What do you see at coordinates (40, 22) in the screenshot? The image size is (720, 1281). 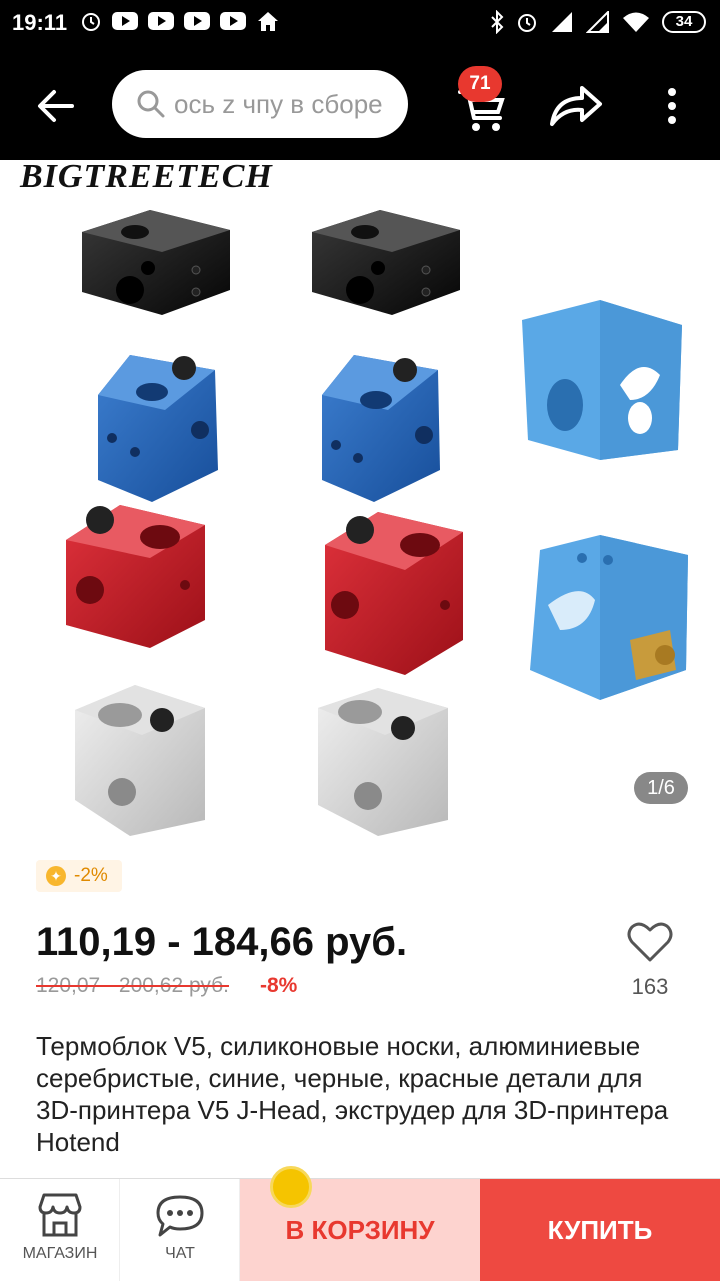 I see `status-time: 19:11` at bounding box center [40, 22].